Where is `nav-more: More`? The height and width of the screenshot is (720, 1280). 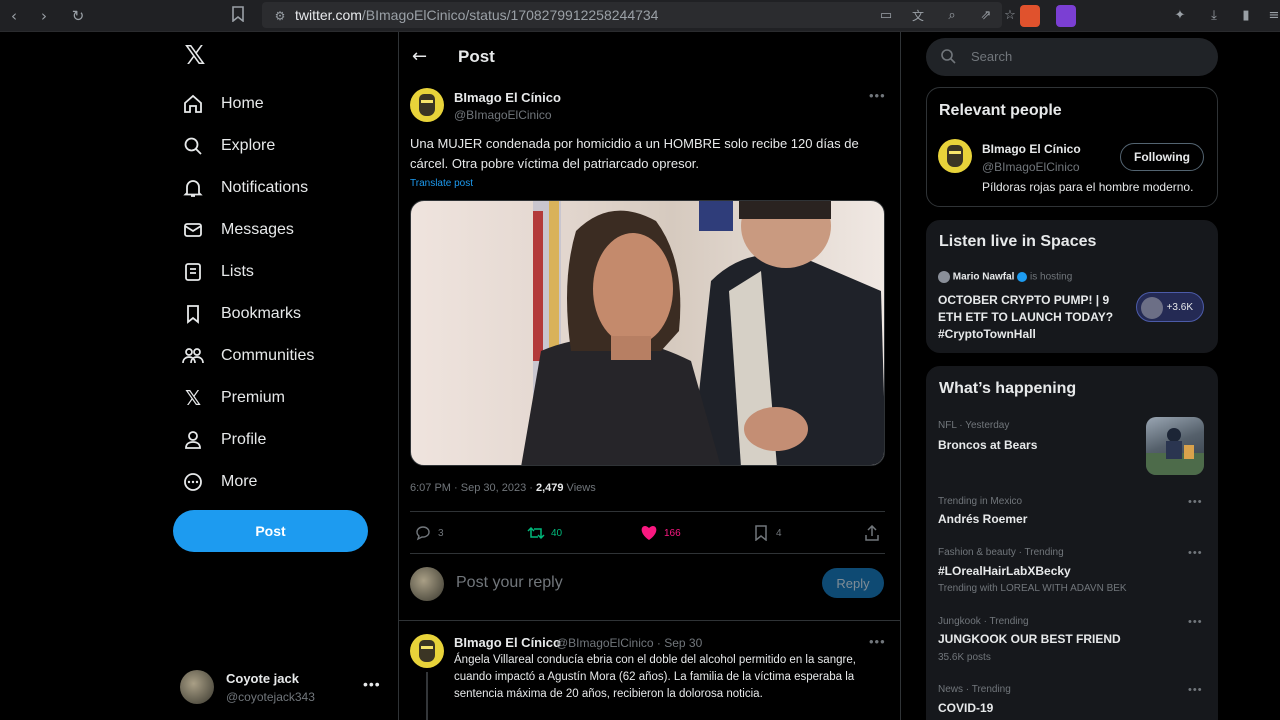
nav-more: More is located at coordinates (218, 482).